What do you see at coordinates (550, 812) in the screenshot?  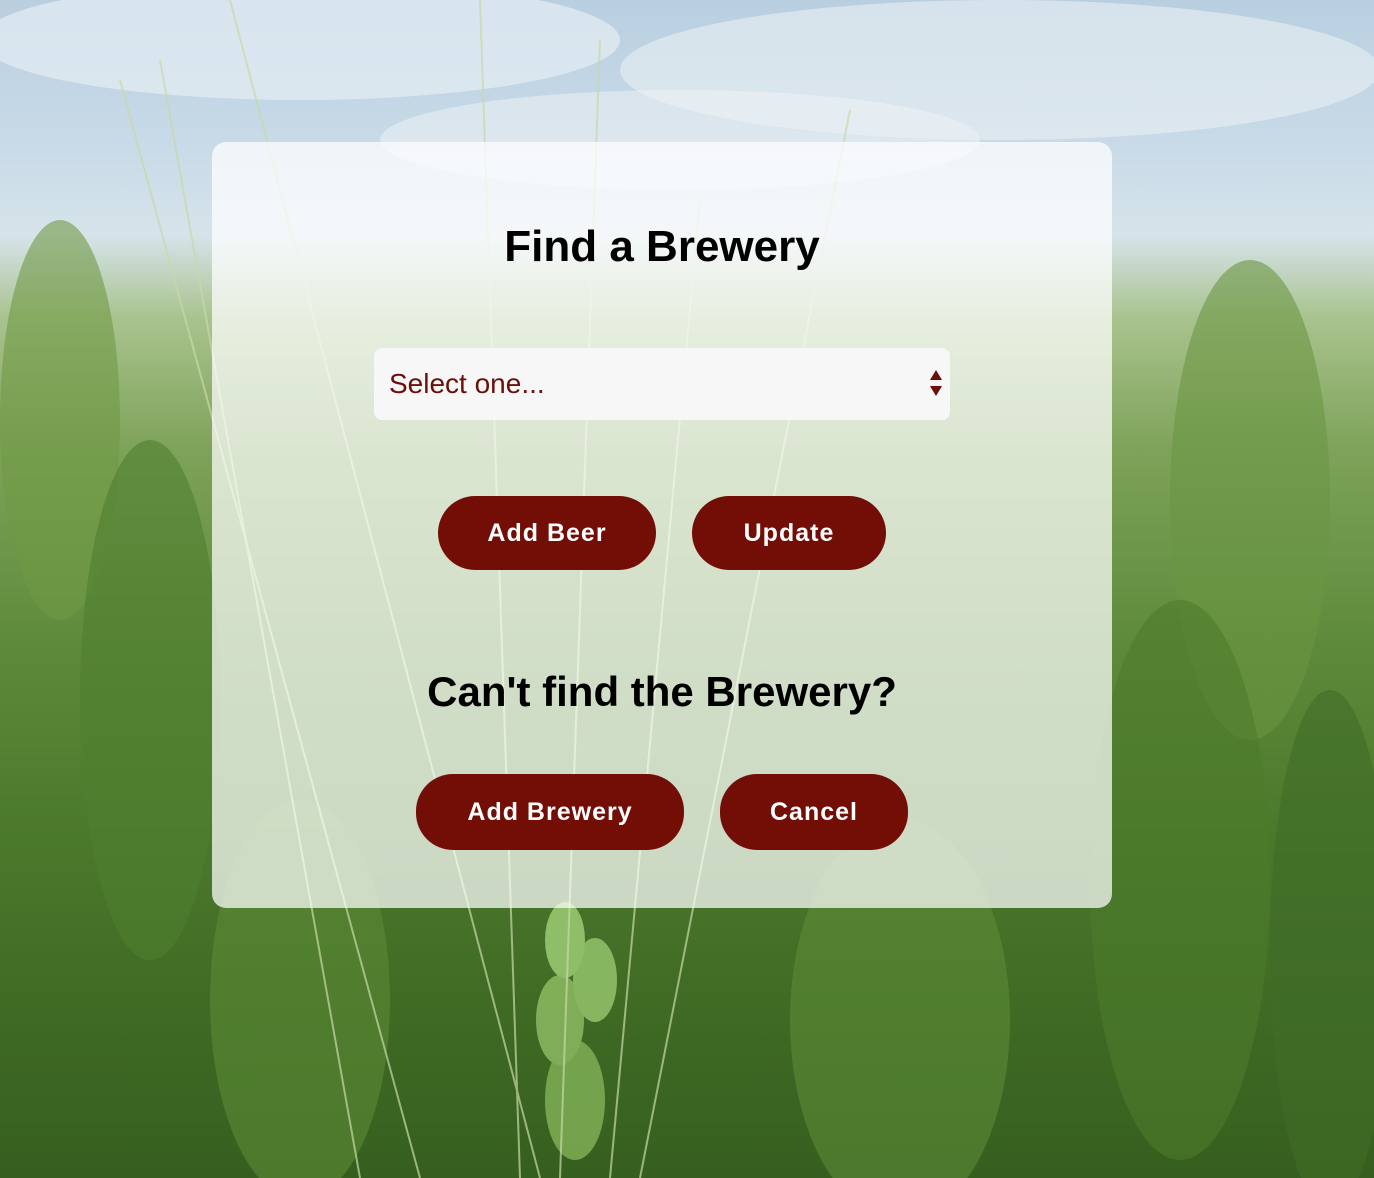 I see `add-brewery-button: Add Brewery` at bounding box center [550, 812].